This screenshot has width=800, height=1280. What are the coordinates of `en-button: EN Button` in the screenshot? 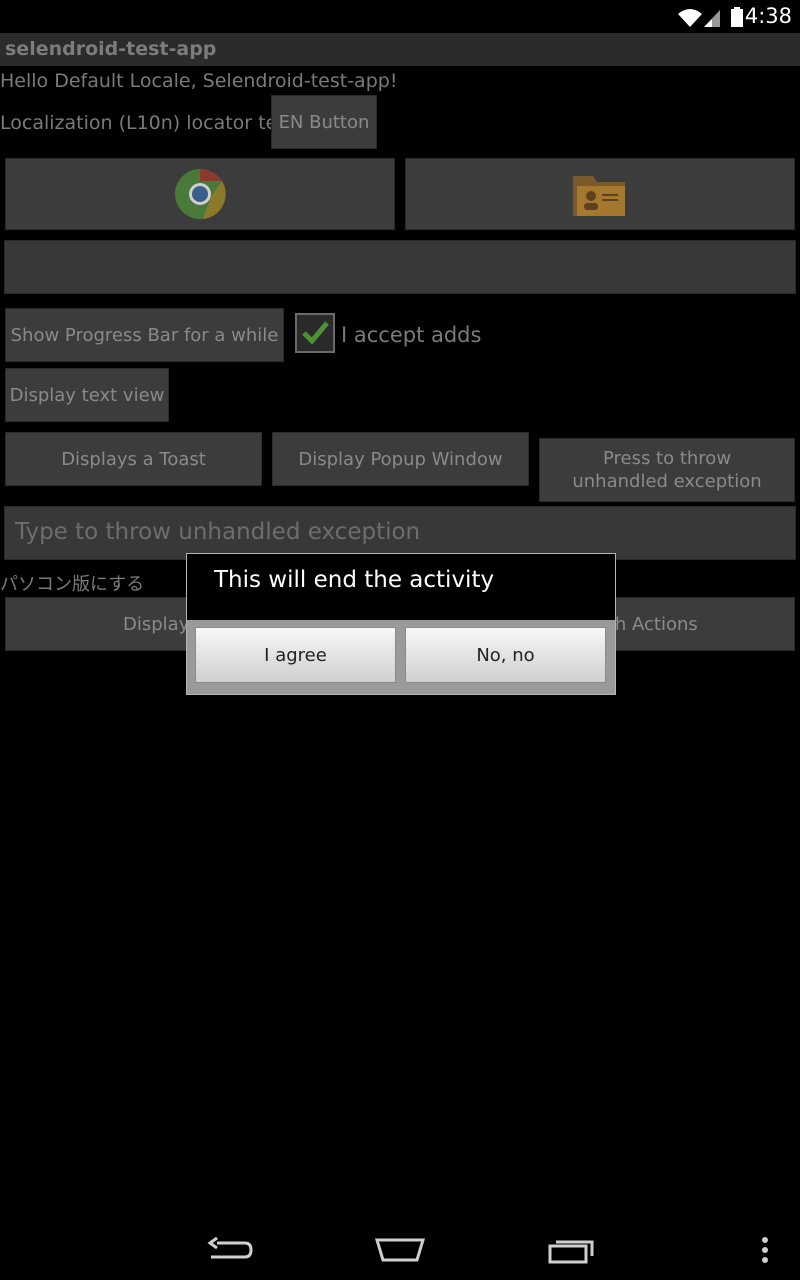 It's located at (324, 122).